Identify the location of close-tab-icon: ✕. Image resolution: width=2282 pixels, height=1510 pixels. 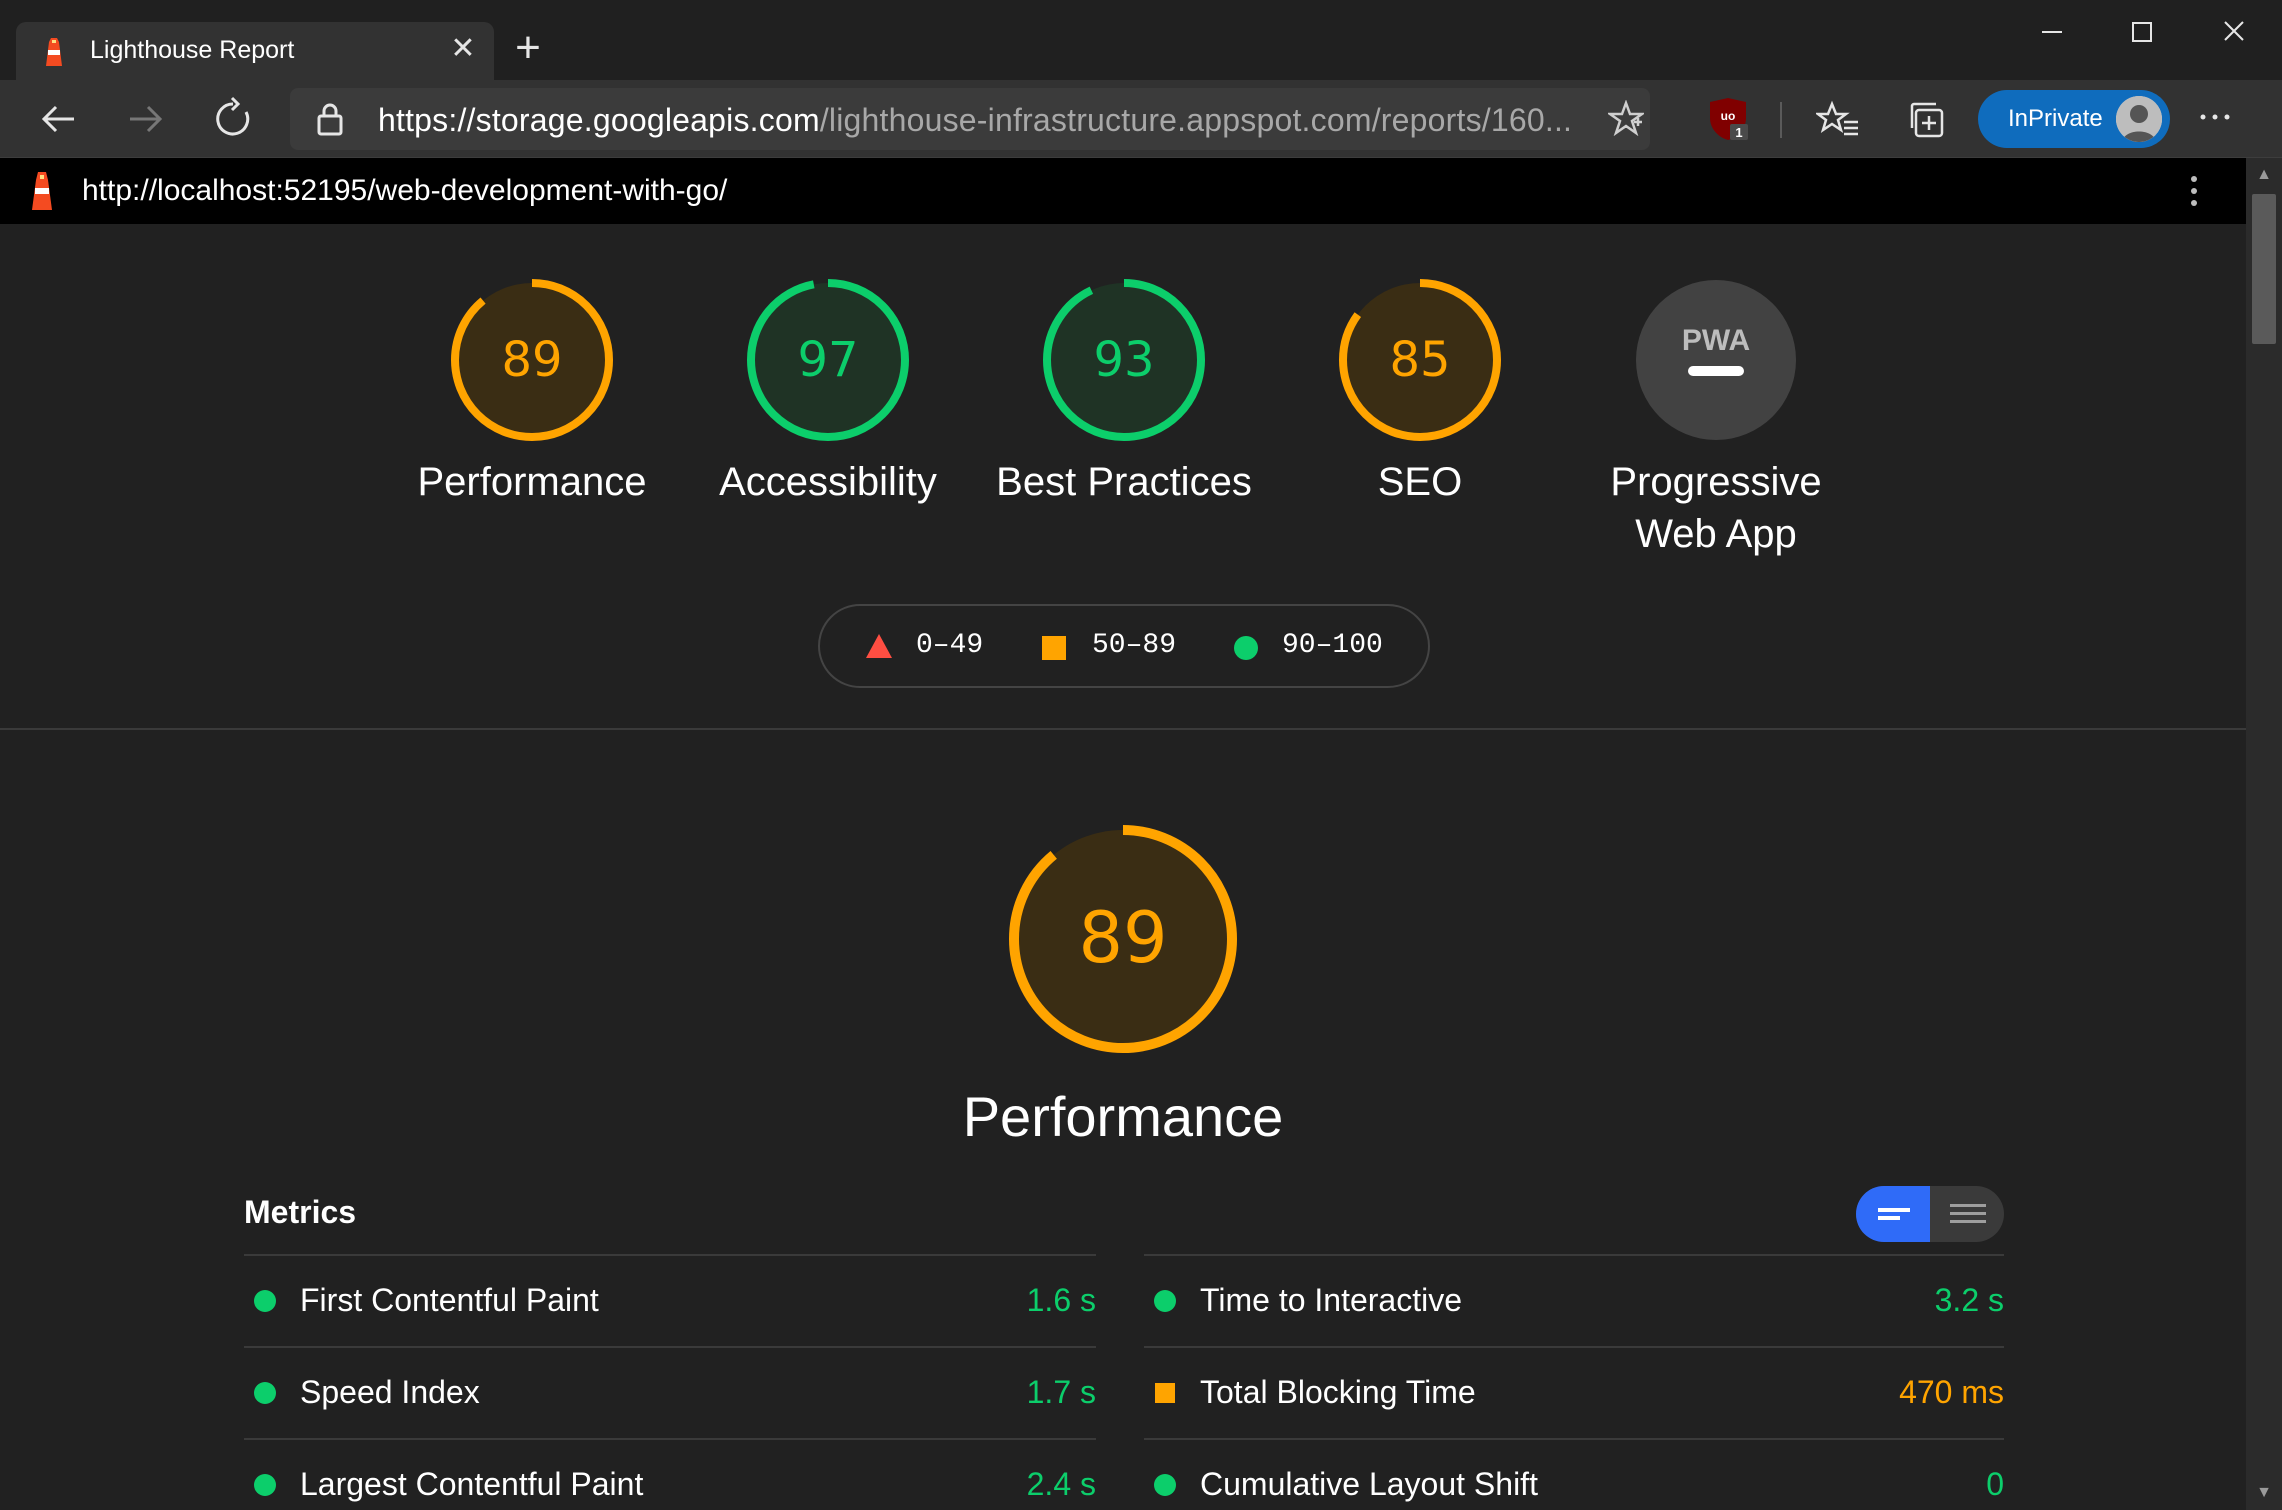
(463, 49).